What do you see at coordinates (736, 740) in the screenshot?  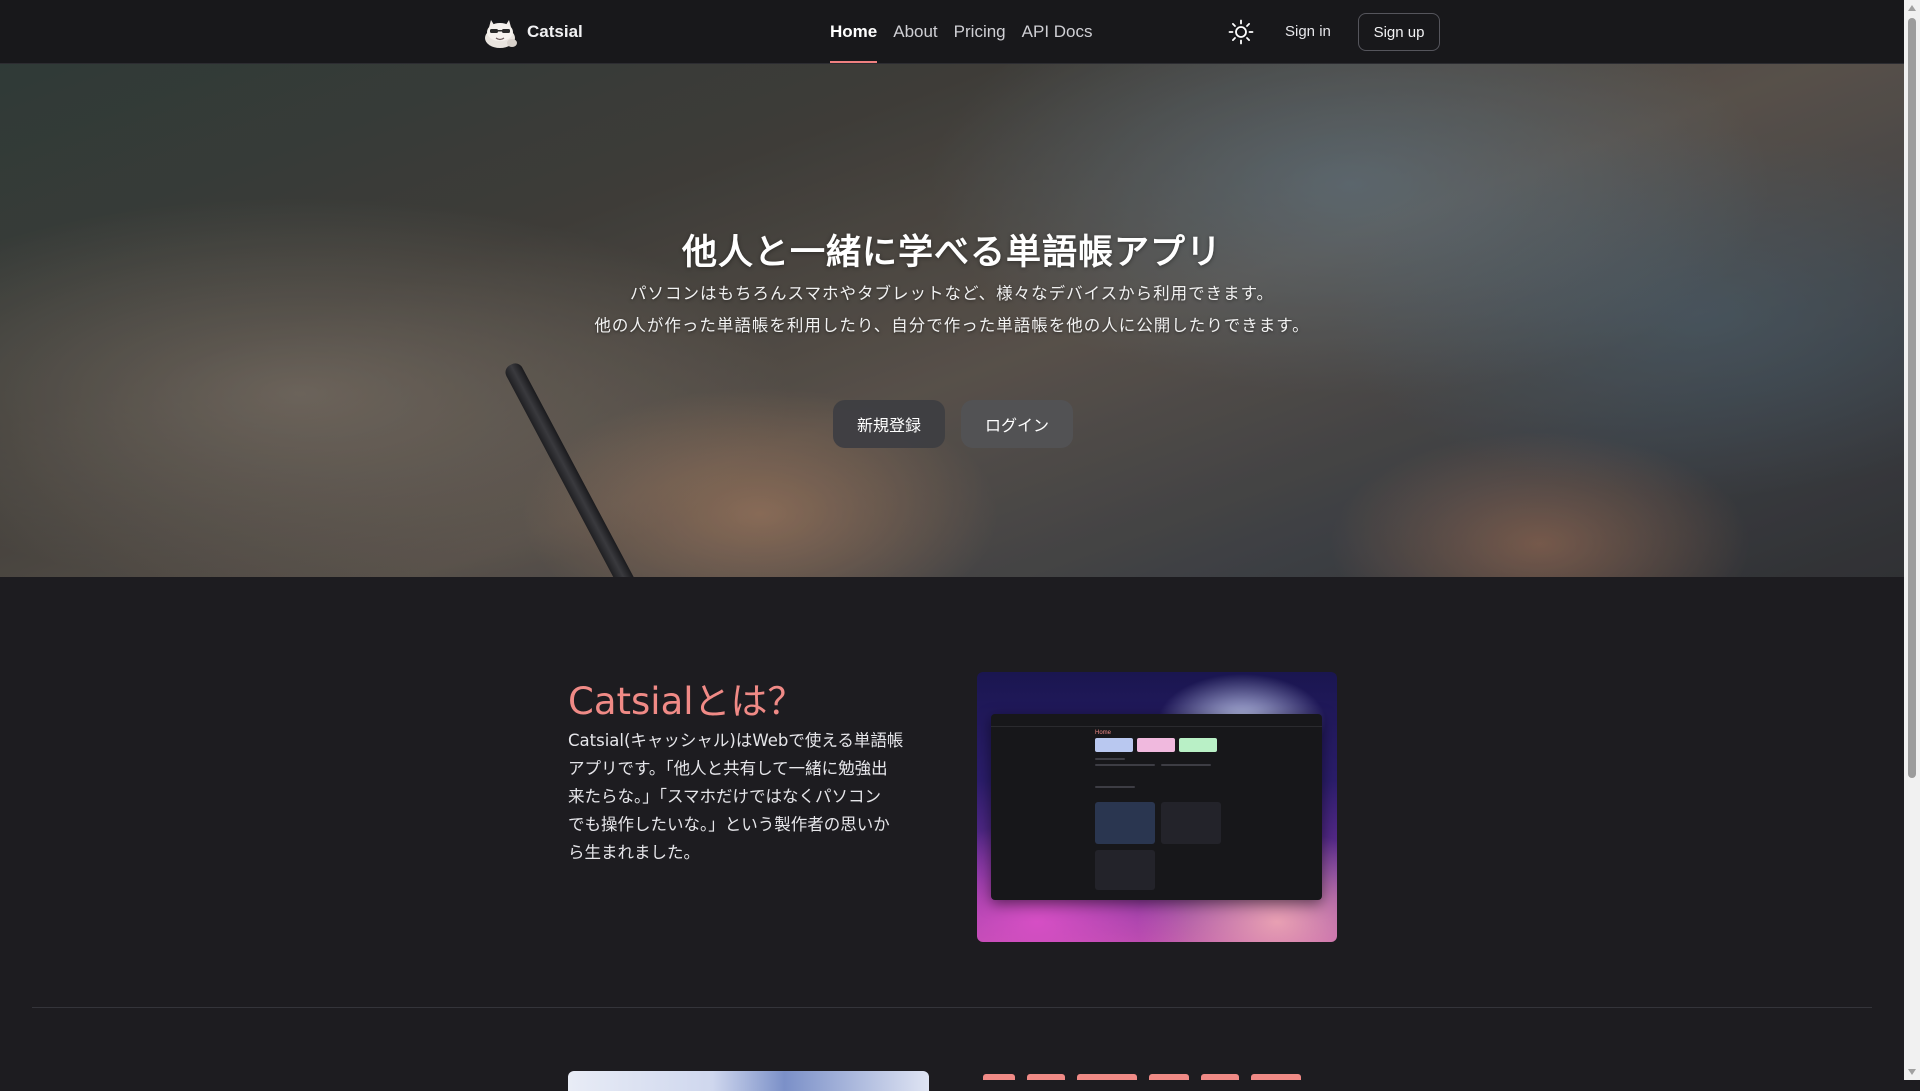 I see `about-text-line: Catsial(キャッシャル)はWebで使える単語帳` at bounding box center [736, 740].